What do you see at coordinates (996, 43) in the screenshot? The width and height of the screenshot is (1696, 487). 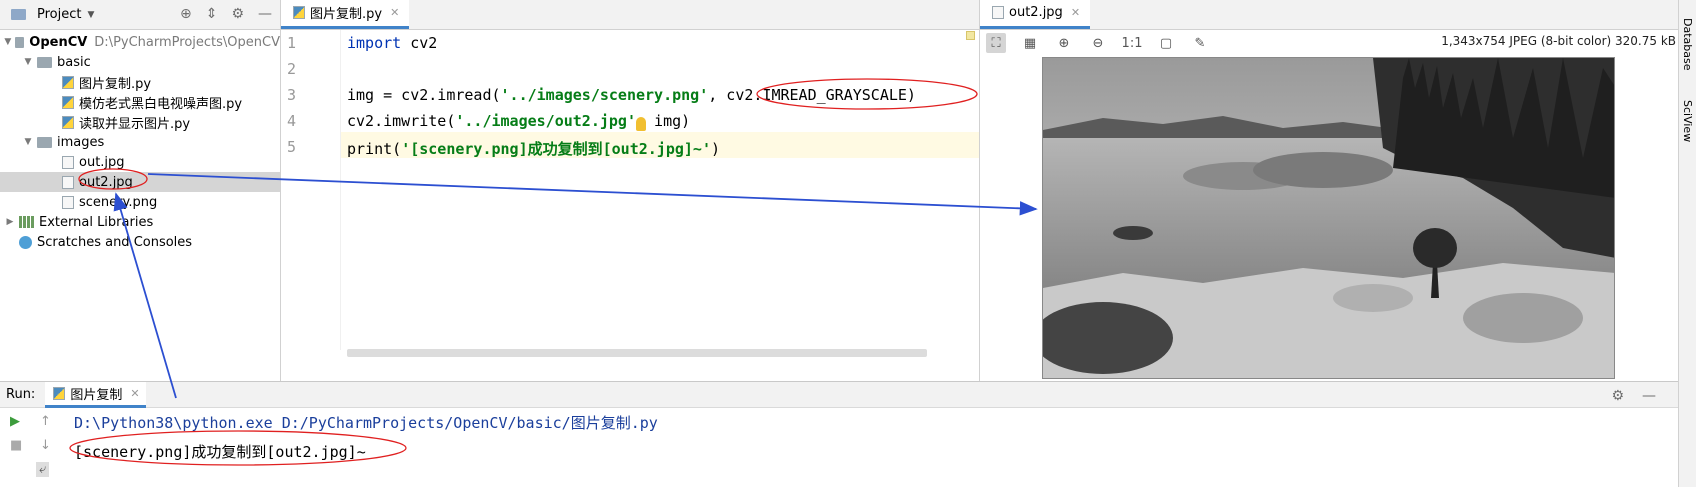 I see `fit-zoom-icon: ⛶` at bounding box center [996, 43].